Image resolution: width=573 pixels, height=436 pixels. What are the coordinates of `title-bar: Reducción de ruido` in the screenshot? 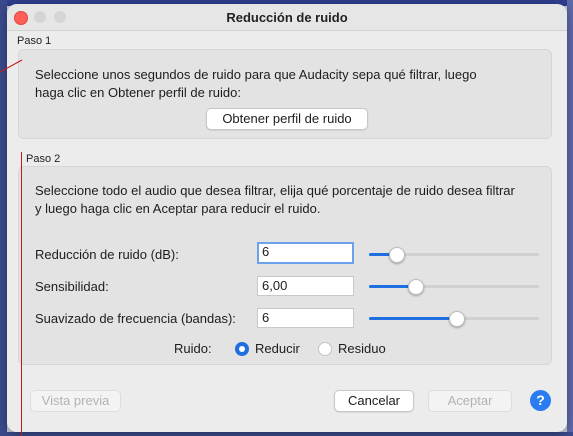 It's located at (287, 17).